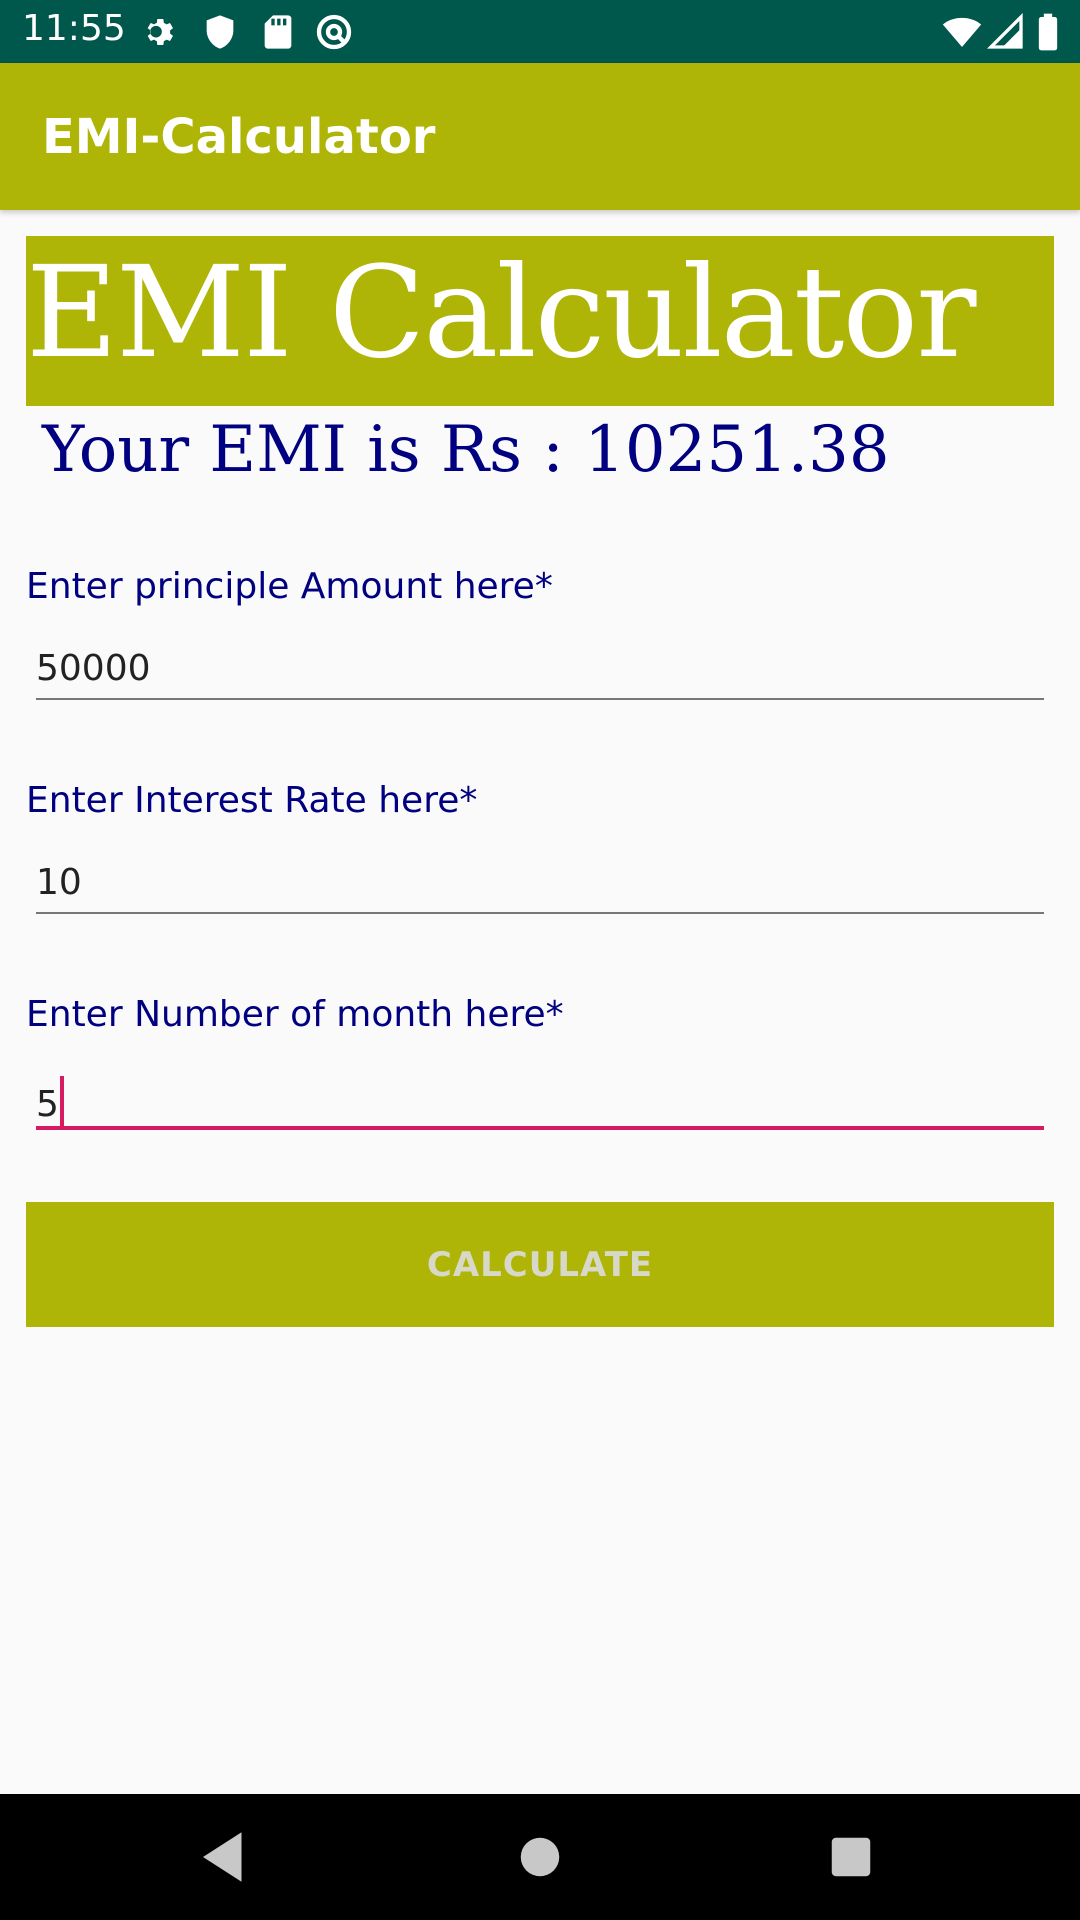  Describe the element at coordinates (962, 32) in the screenshot. I see `wifi-icon` at that location.